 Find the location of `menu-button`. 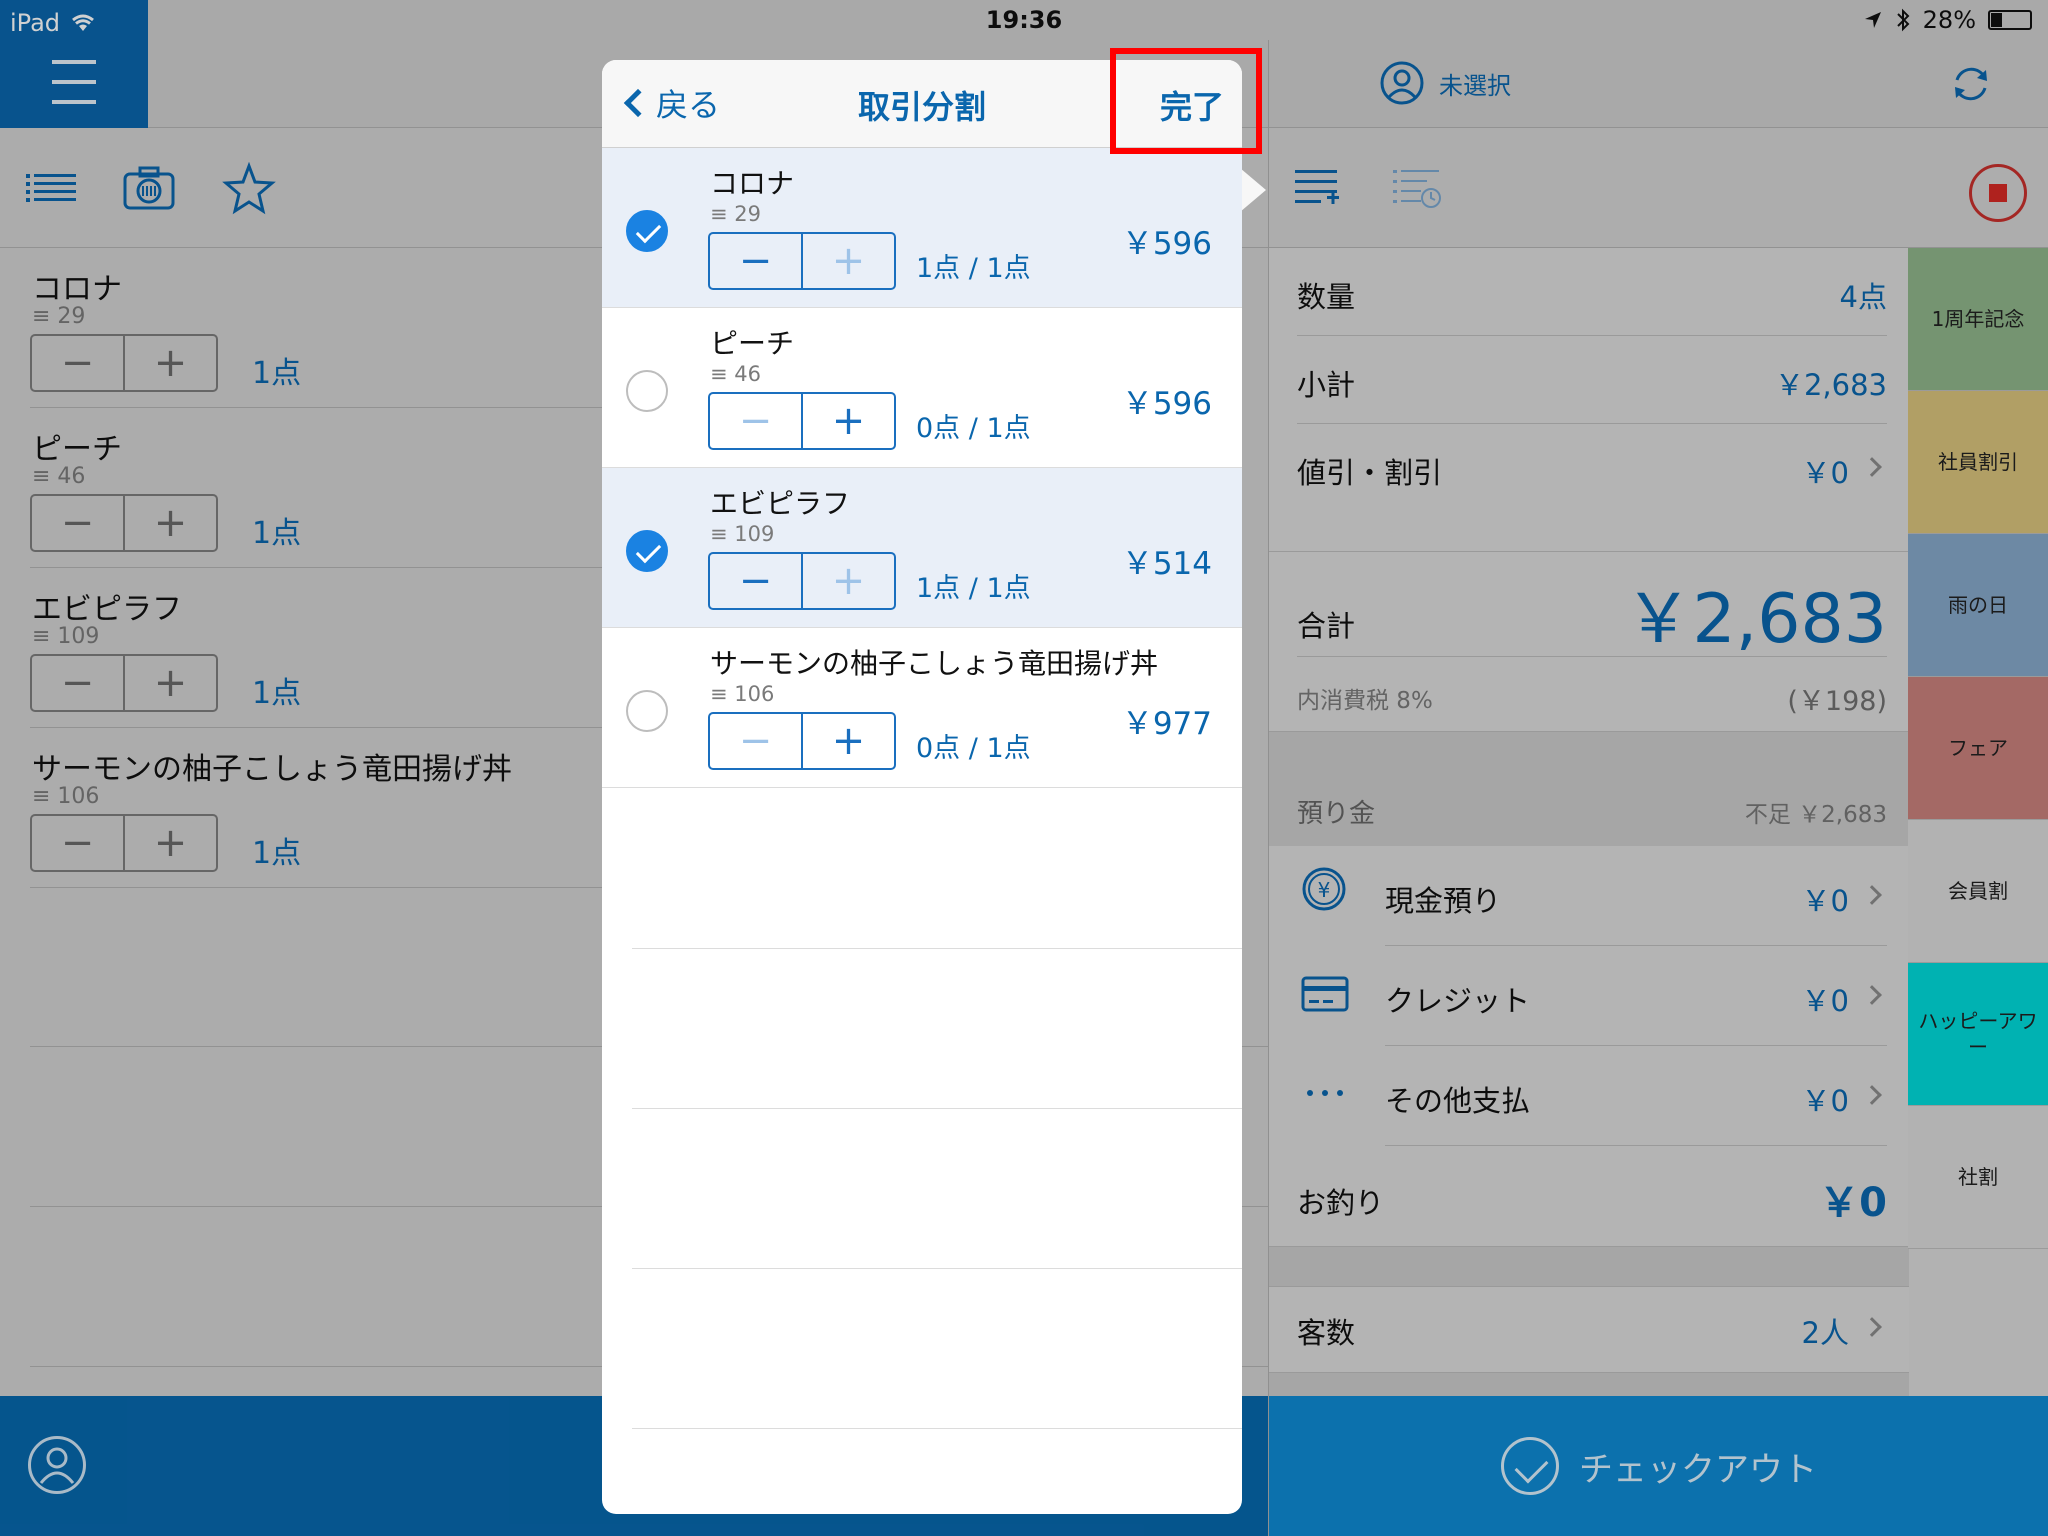

menu-button is located at coordinates (74, 84).